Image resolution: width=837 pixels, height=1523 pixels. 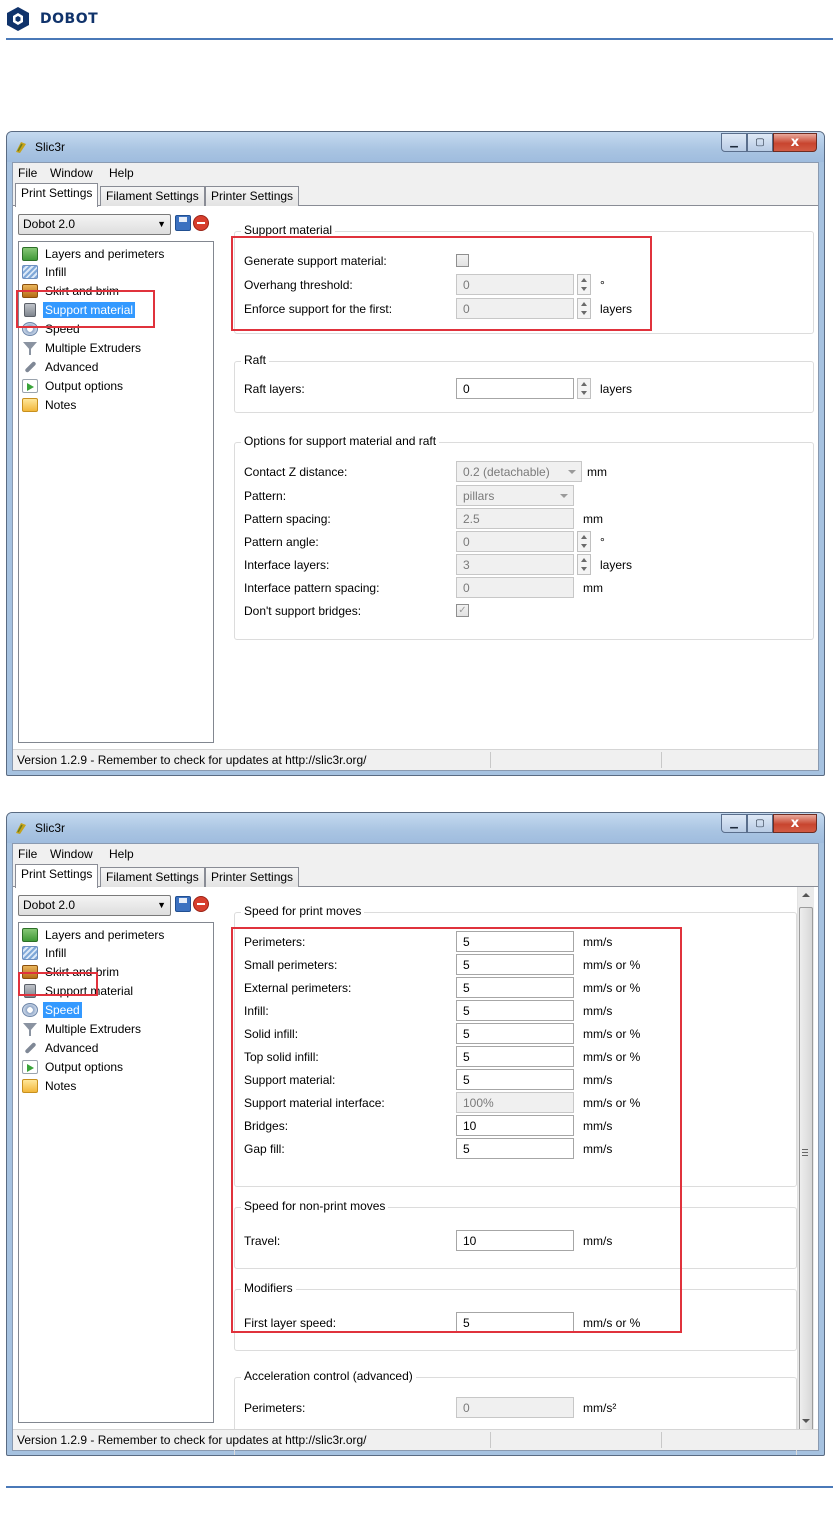 I want to click on speed-icon, so click(x=30, y=329).